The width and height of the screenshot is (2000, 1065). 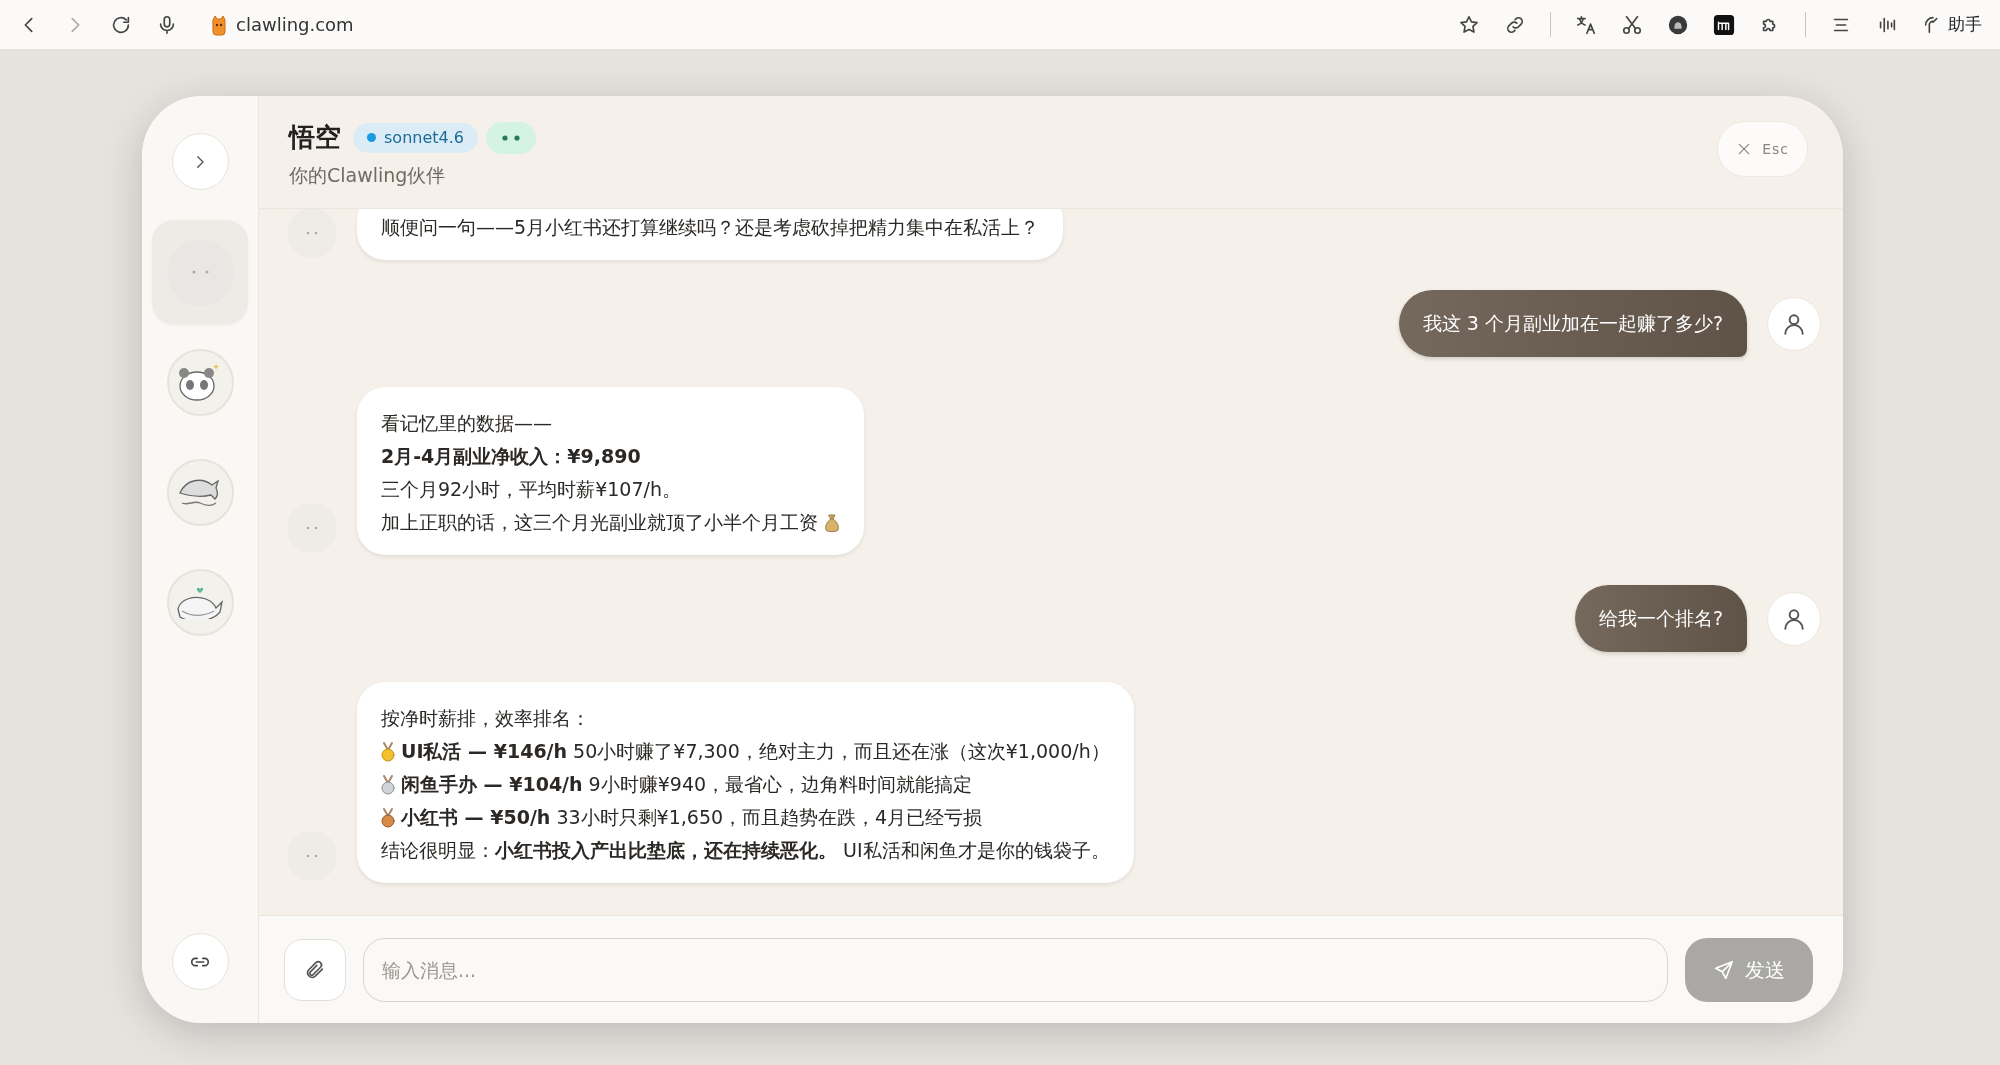 I want to click on url-text: clawling.com, so click(x=295, y=24).